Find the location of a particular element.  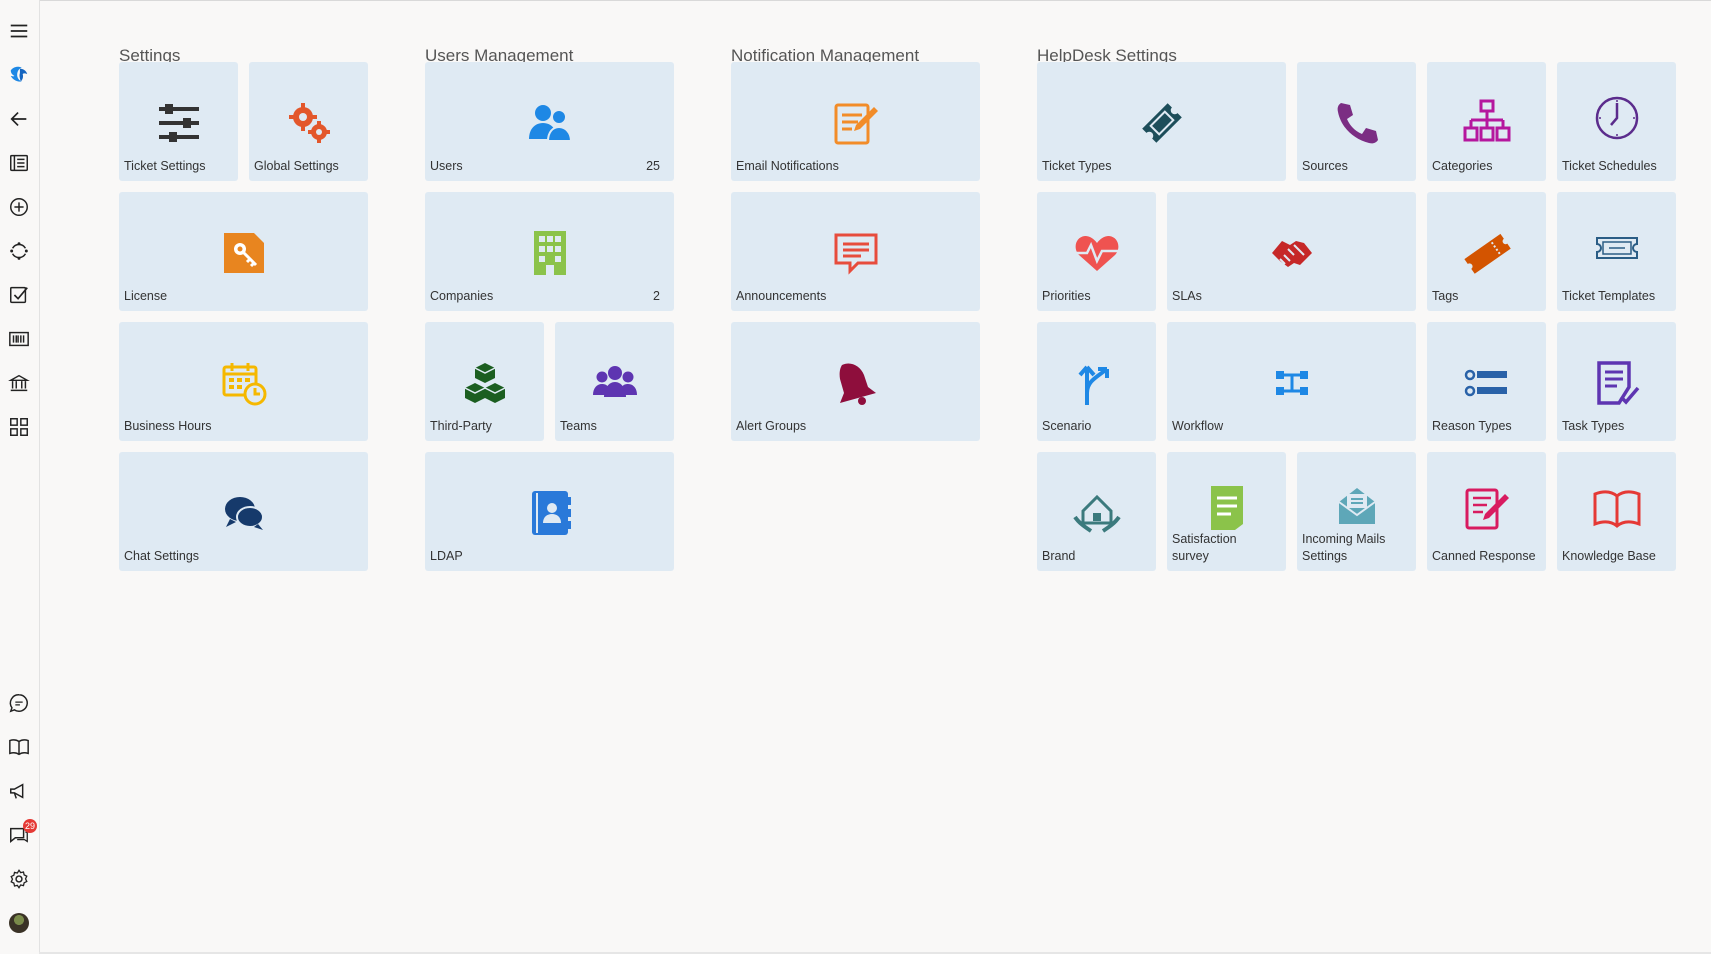

tile-task-types: Task Types is located at coordinates (1616, 381).